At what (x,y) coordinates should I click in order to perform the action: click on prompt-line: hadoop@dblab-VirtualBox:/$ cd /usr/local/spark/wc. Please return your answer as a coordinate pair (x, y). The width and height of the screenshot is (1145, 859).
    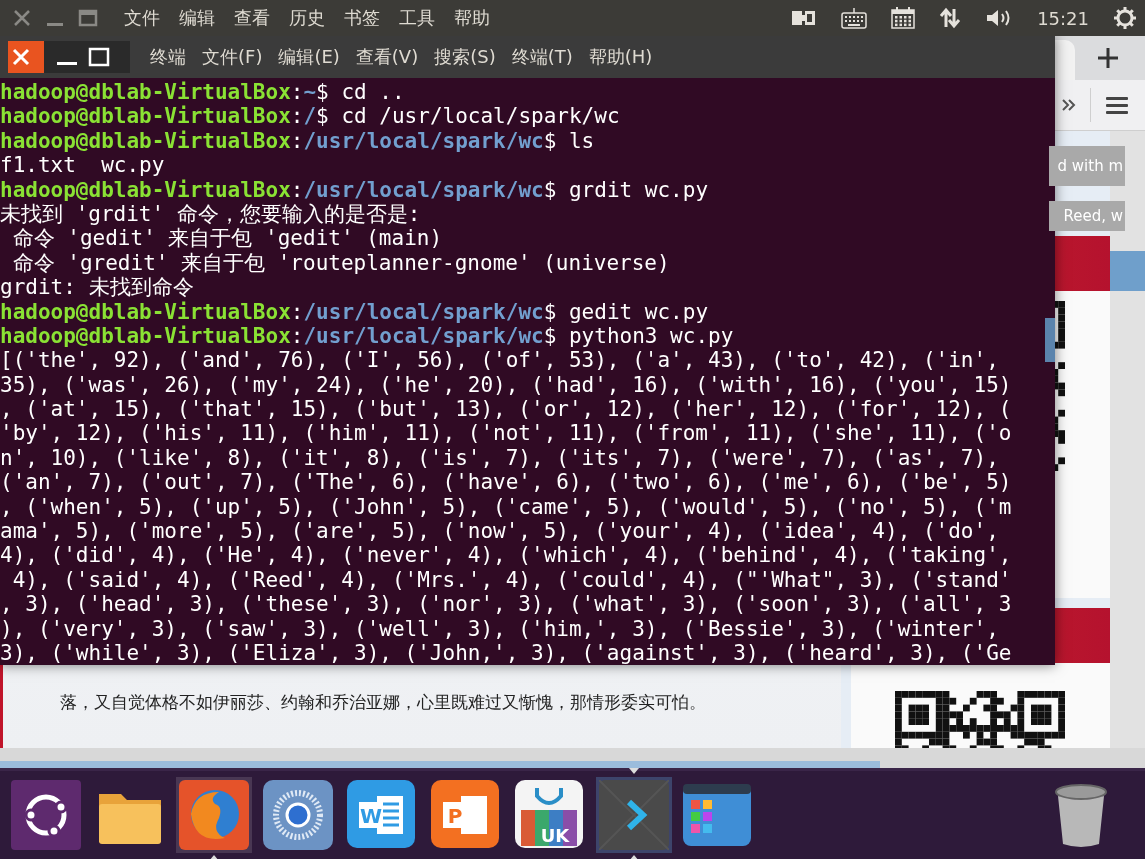
    Looking at the image, I should click on (310, 116).